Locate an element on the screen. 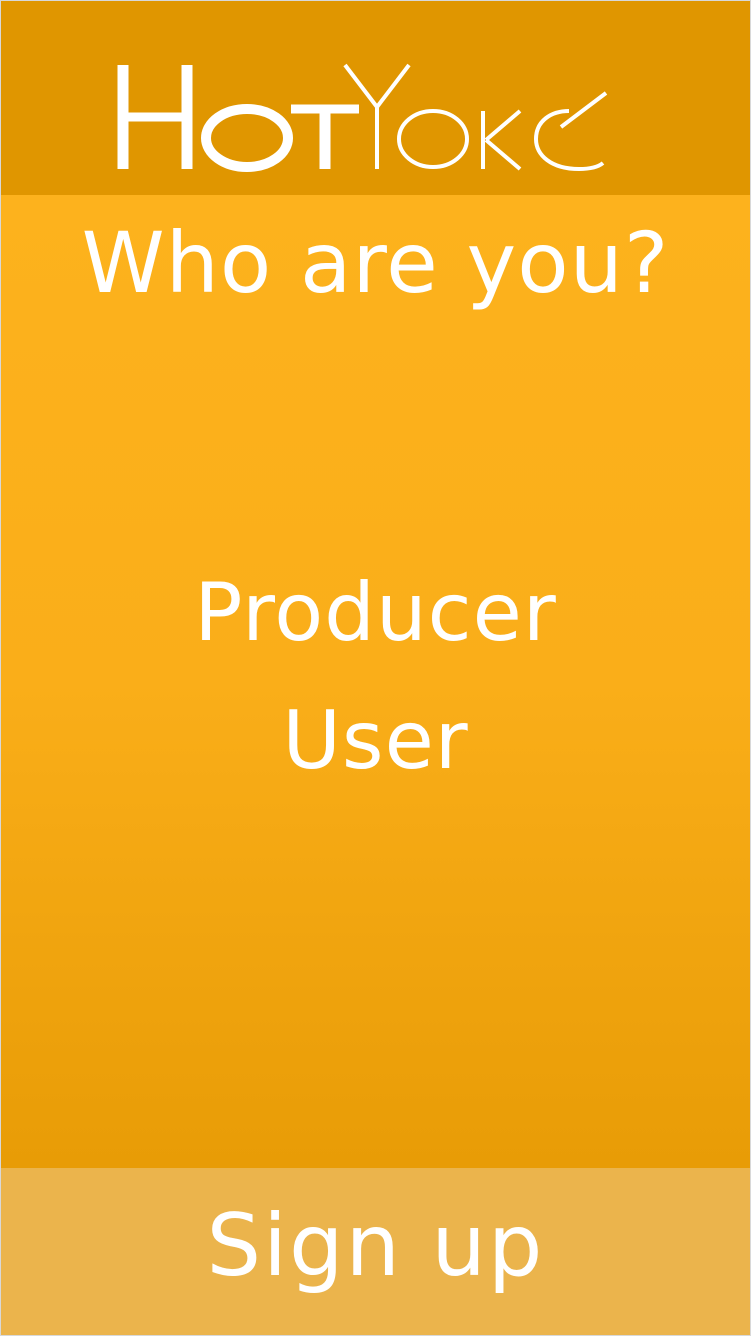 The image size is (751, 1336). hotyoke-logo is located at coordinates (362, 117).